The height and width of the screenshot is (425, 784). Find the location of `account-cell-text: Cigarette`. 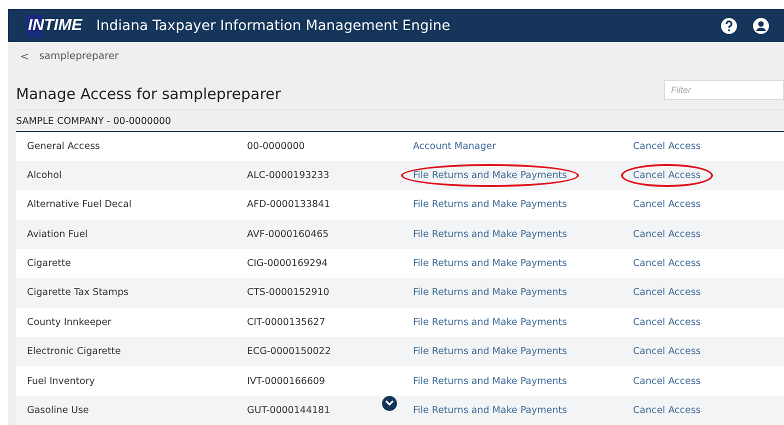

account-cell-text: Cigarette is located at coordinates (49, 264).